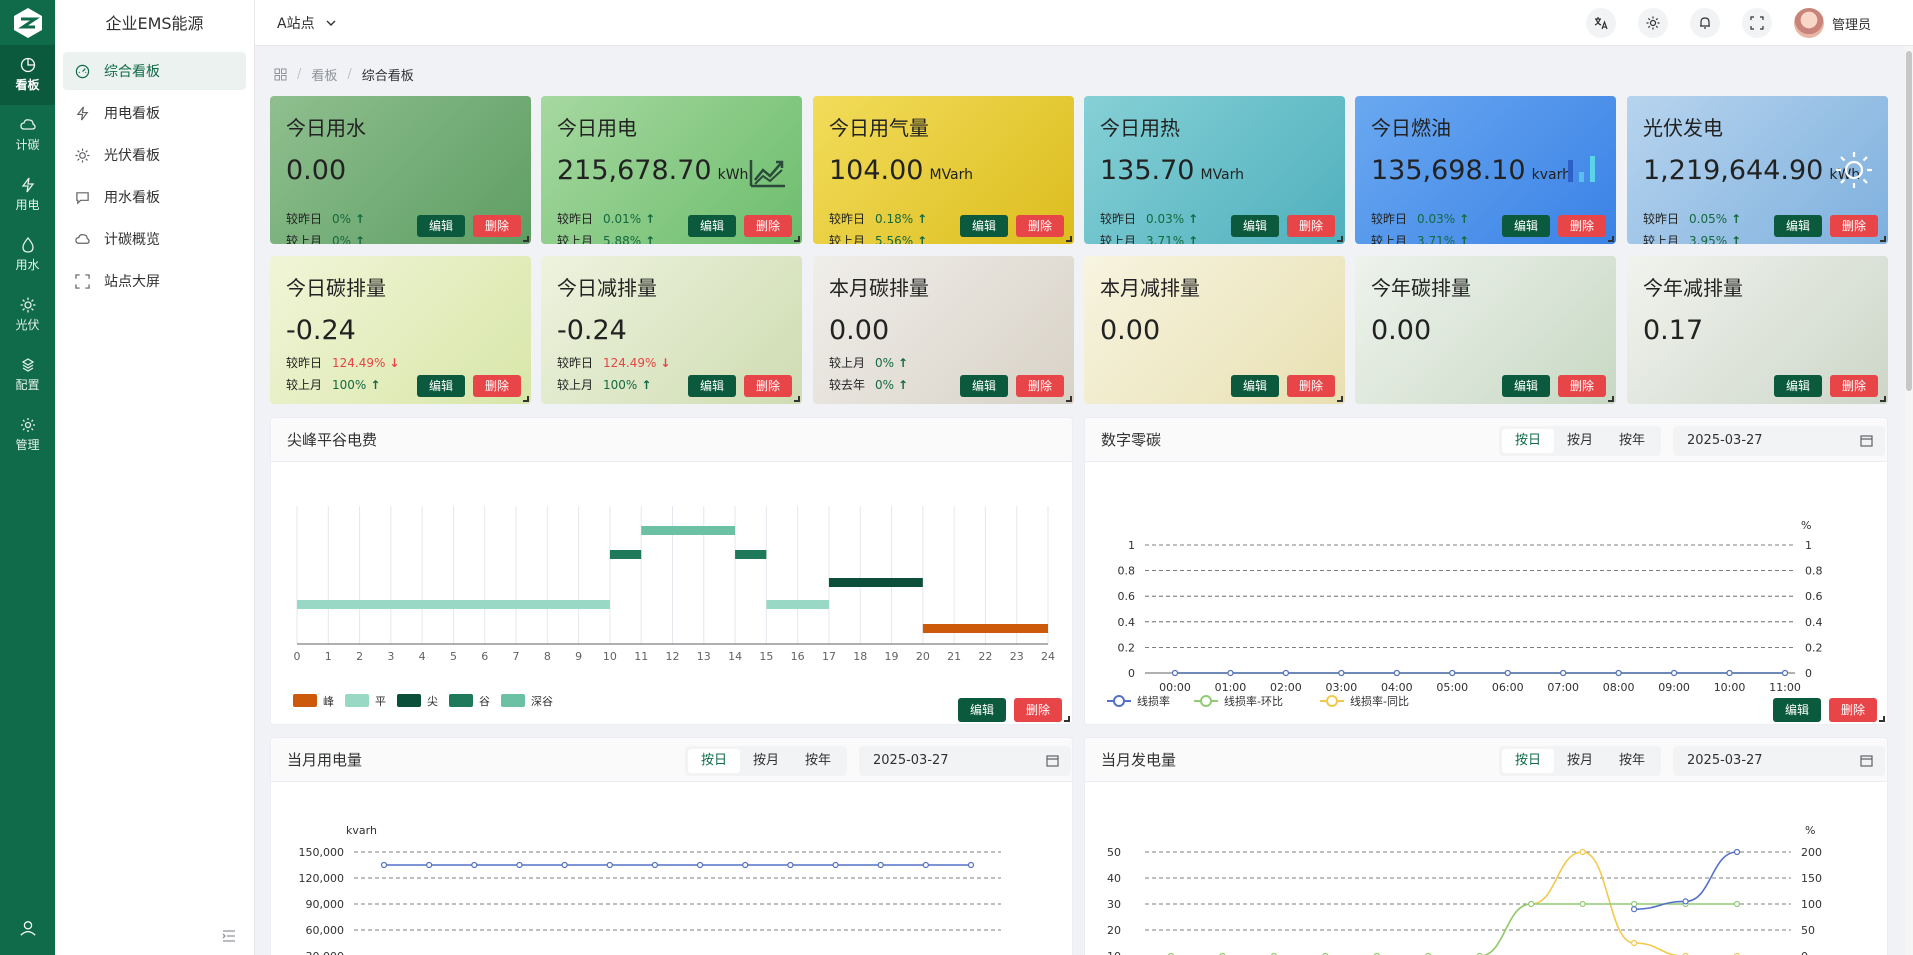  Describe the element at coordinates (154, 113) in the screenshot. I see `sidebar-item: 用电看板` at that location.